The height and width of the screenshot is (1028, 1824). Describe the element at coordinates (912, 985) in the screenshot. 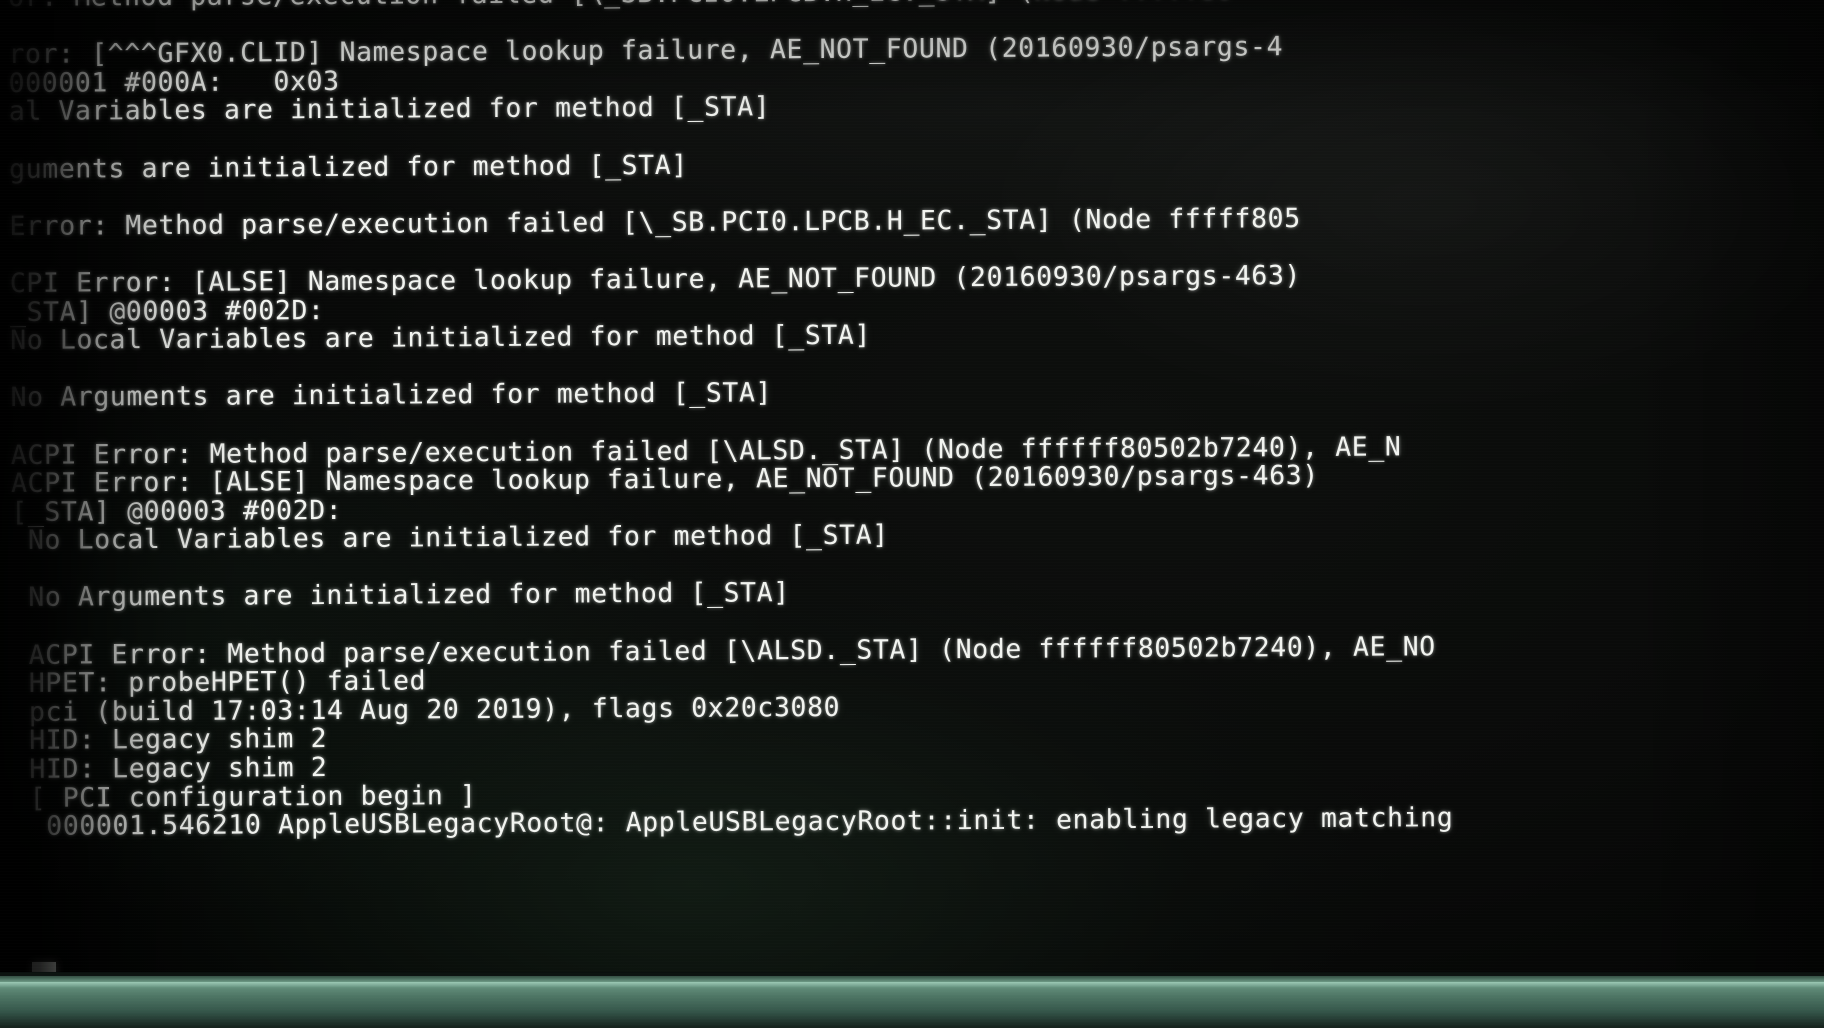

I see `bezel-highlight` at that location.